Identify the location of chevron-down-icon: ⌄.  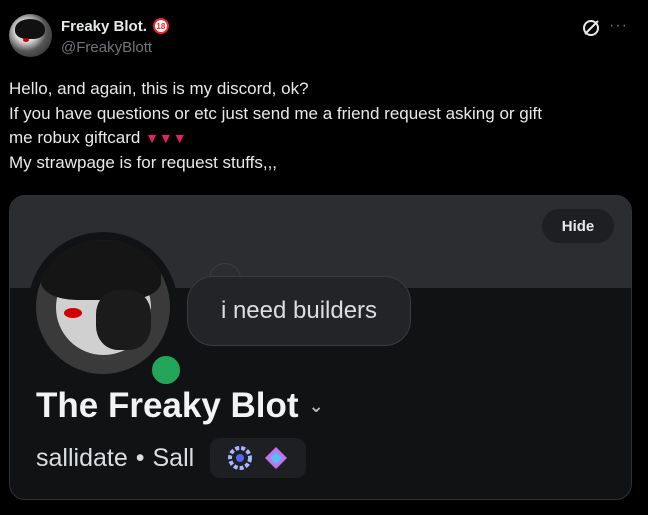
(316, 406).